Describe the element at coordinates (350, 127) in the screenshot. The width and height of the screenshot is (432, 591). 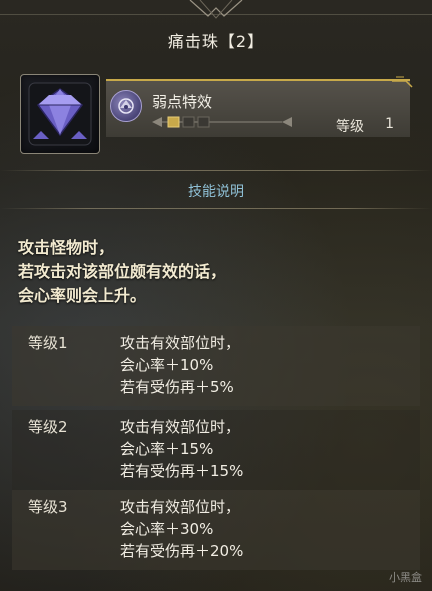
I see `skill-level-label: 等级` at that location.